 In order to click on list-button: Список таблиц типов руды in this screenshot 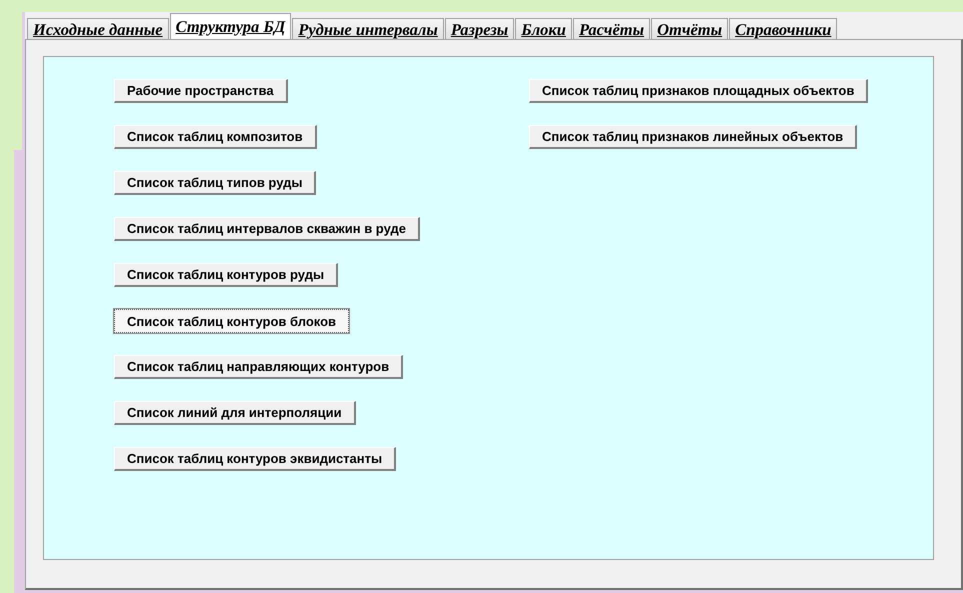, I will do `click(215, 183)`.